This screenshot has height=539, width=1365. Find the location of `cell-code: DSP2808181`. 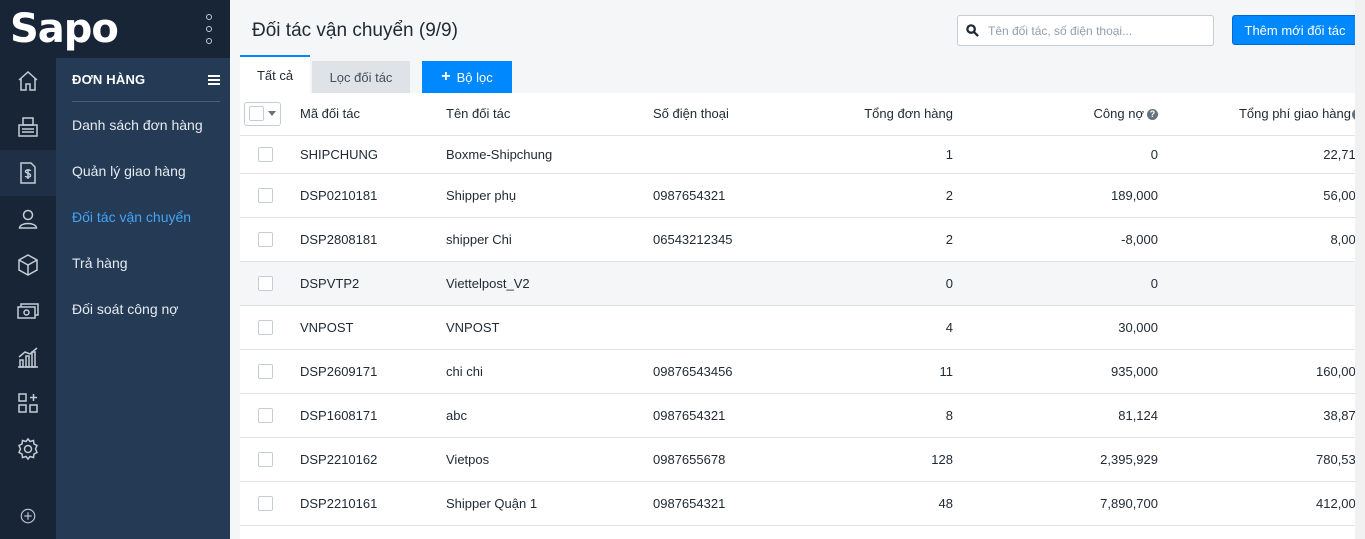

cell-code: DSP2808181 is located at coordinates (368, 239).